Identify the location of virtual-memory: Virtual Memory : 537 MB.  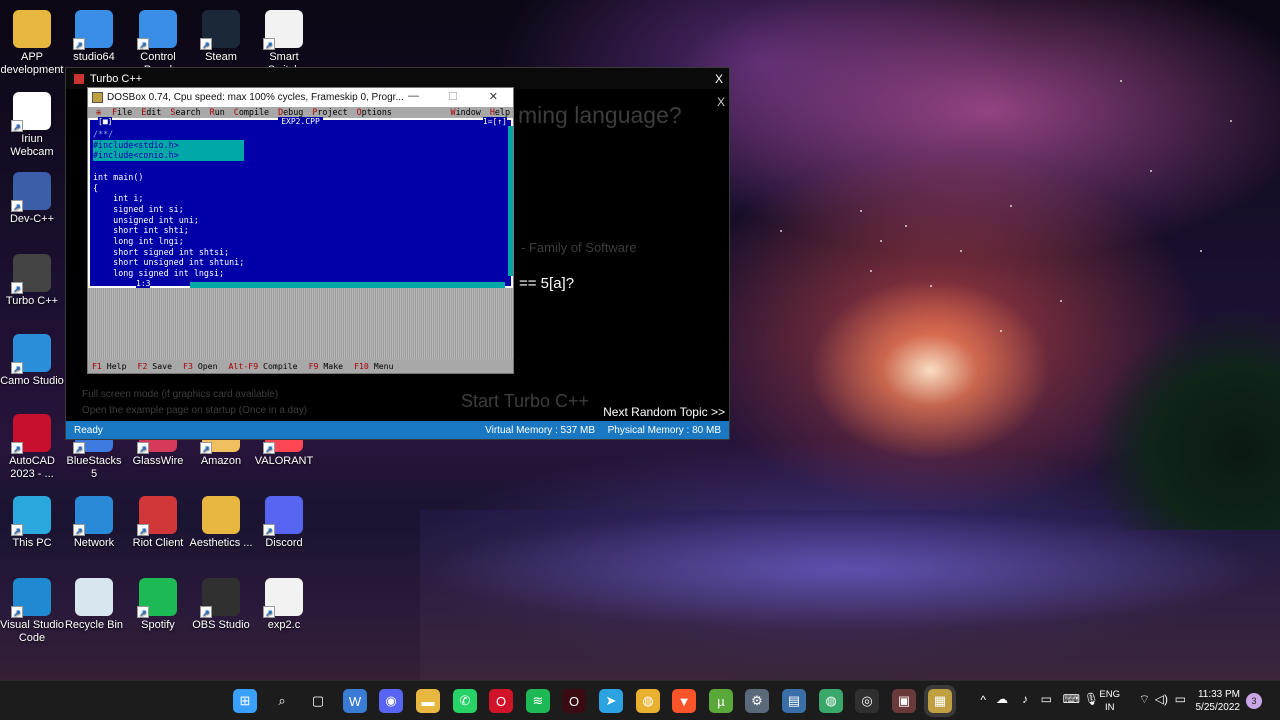
(540, 430).